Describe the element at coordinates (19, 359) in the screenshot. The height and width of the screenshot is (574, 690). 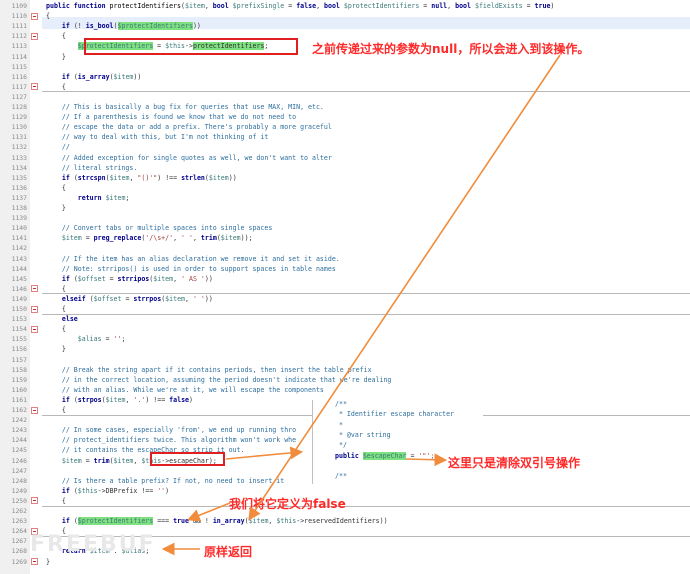
I see `line-number: 1157` at that location.